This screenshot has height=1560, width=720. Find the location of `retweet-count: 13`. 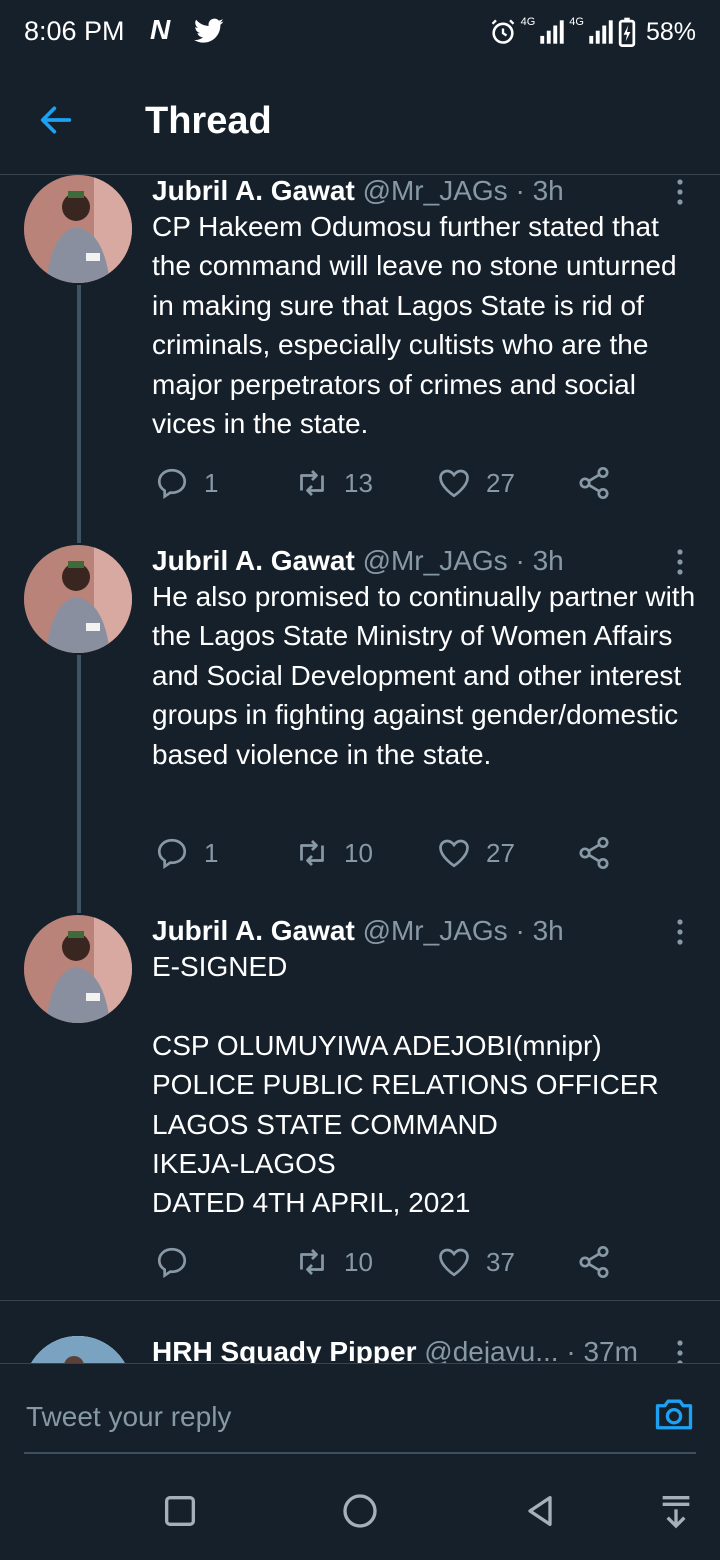

retweet-count: 13 is located at coordinates (358, 482).